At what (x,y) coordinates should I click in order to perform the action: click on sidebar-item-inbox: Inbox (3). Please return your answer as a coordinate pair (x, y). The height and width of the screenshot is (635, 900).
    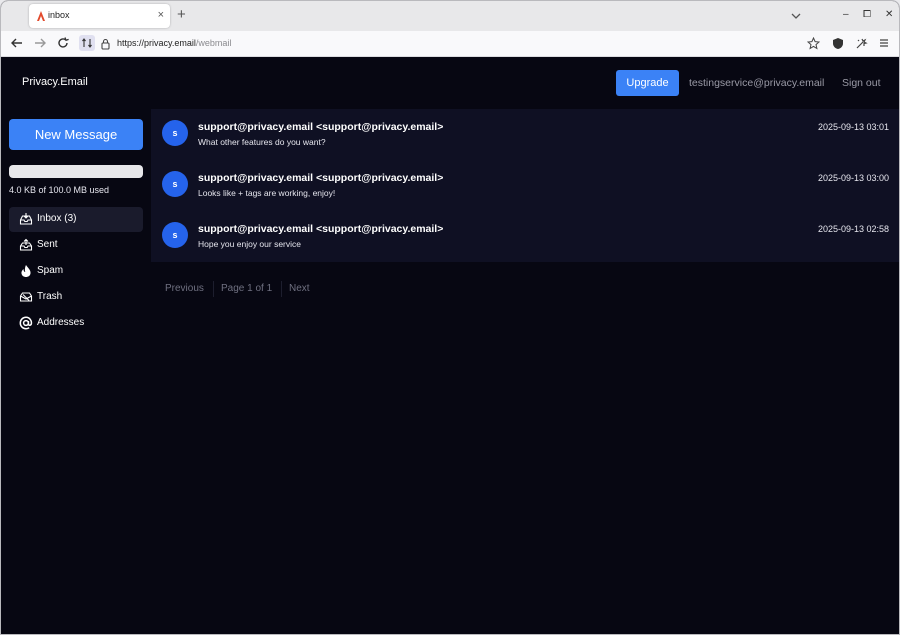
    Looking at the image, I should click on (76, 219).